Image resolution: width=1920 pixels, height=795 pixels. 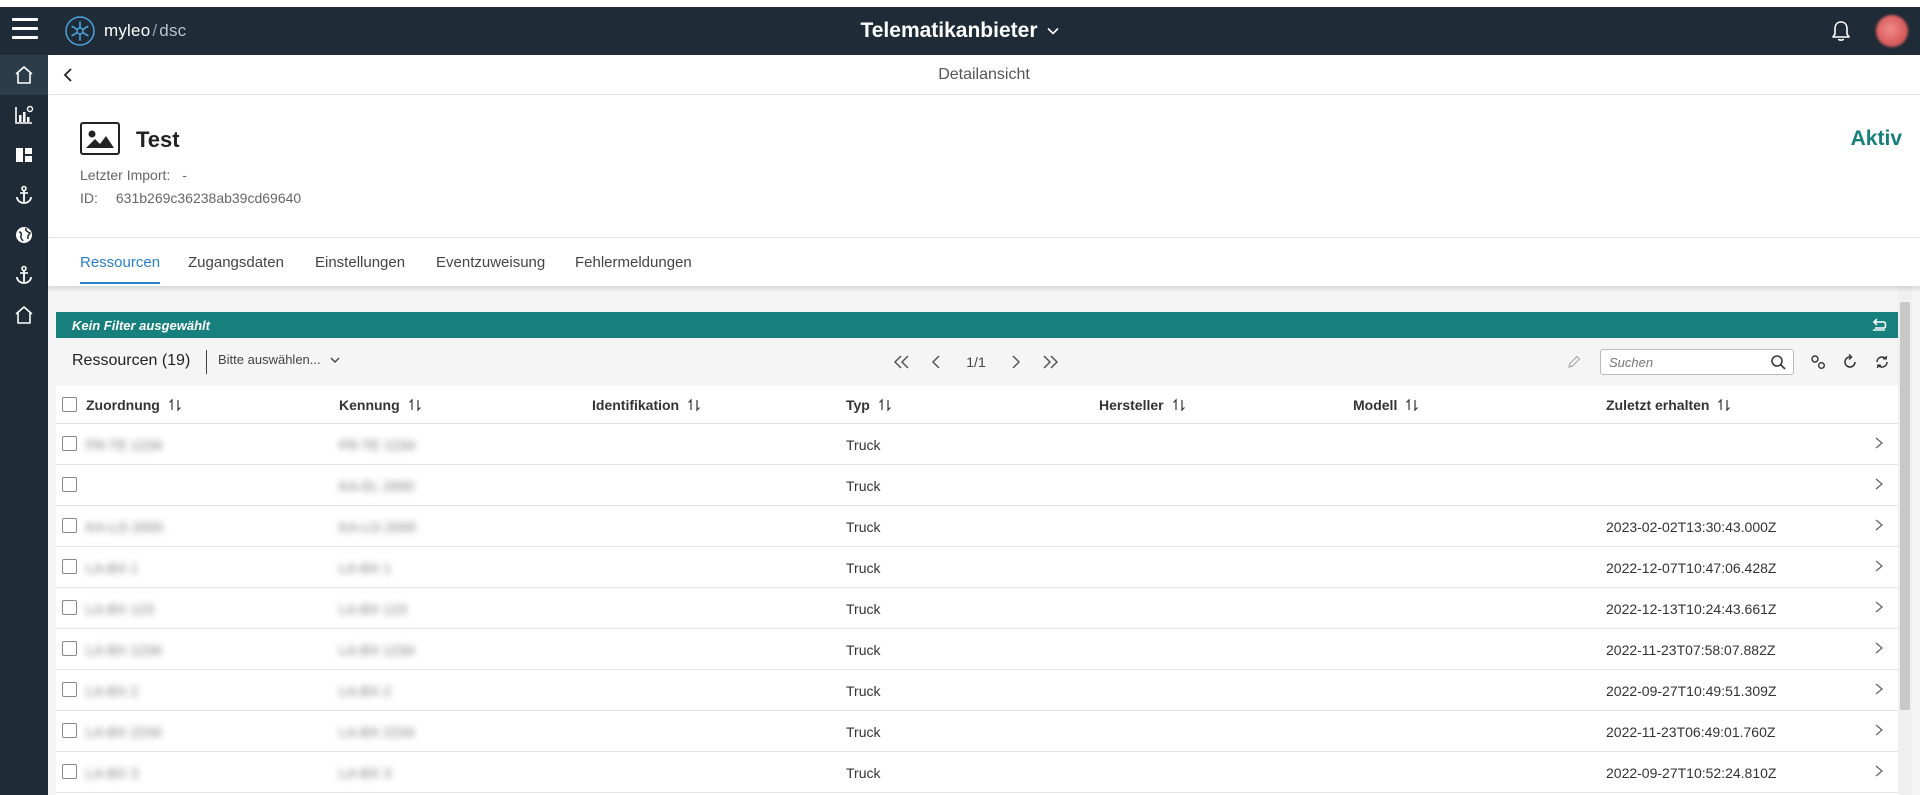 I want to click on column-label: Kennung, so click(x=369, y=405).